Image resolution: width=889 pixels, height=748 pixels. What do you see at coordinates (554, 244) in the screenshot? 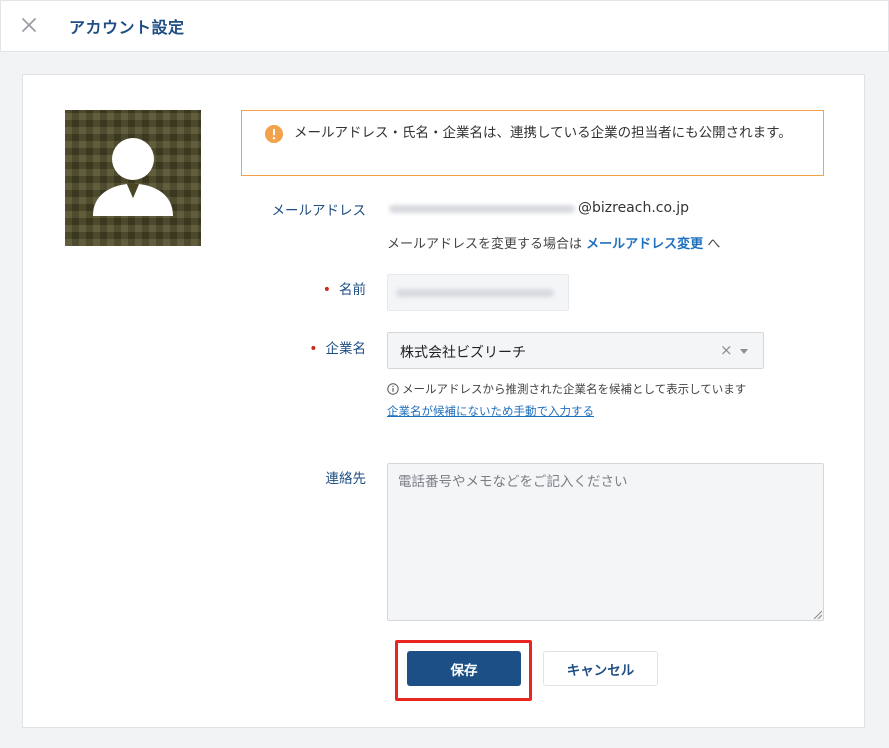
I see `email-change-hint: メールアドレスを変更する場合は メールアドレス変更 へ` at bounding box center [554, 244].